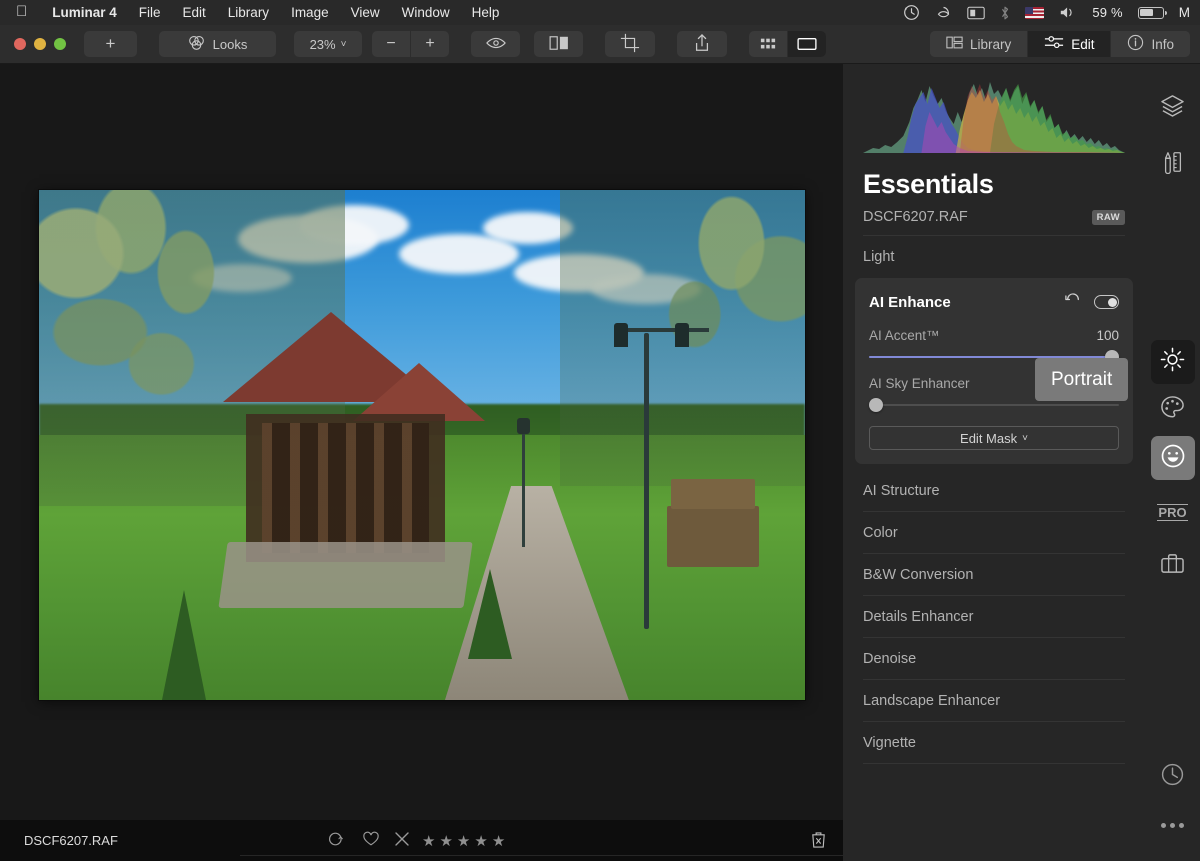  Describe the element at coordinates (911, 12) in the screenshot. I see `time-machine-icon` at that location.